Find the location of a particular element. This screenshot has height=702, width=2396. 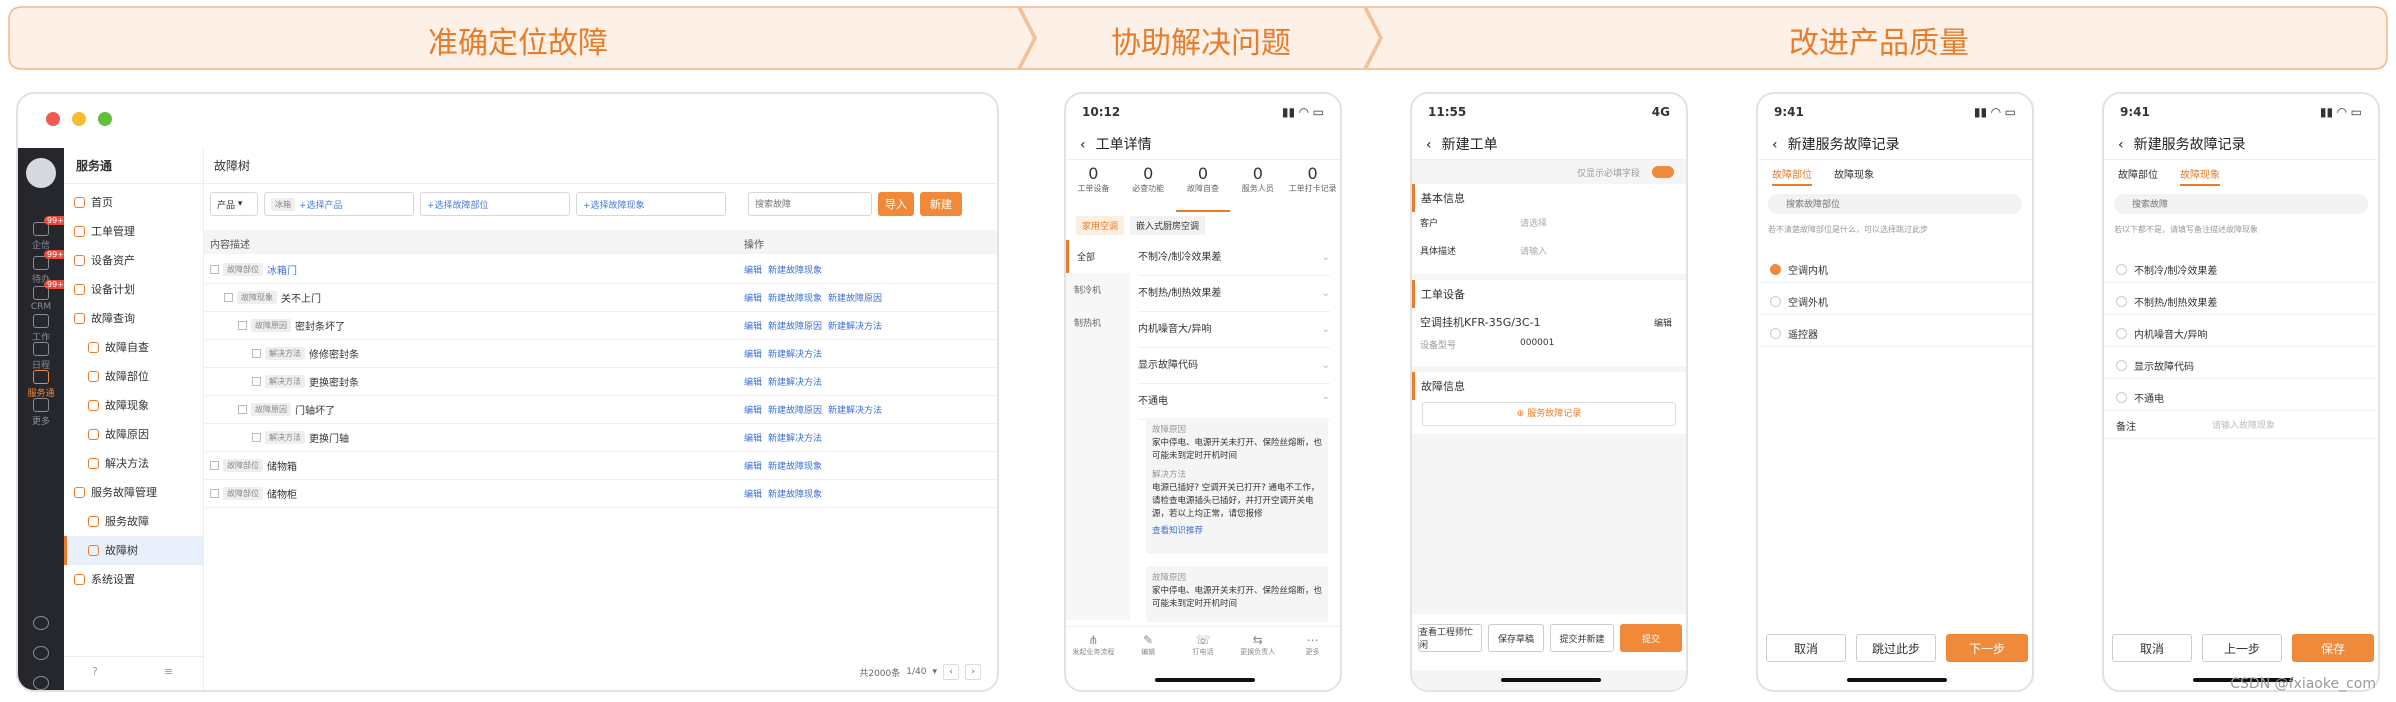

rail-item: CRM 99+ is located at coordinates (42, 296).